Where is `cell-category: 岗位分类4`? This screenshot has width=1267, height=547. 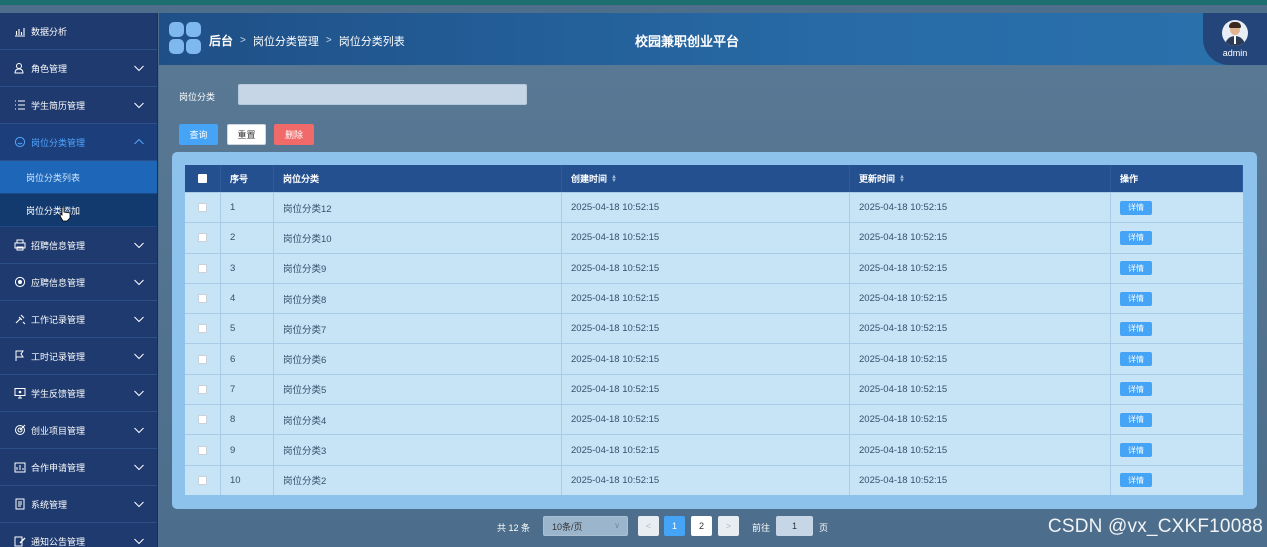
cell-category: 岗位分类4 is located at coordinates (418, 420).